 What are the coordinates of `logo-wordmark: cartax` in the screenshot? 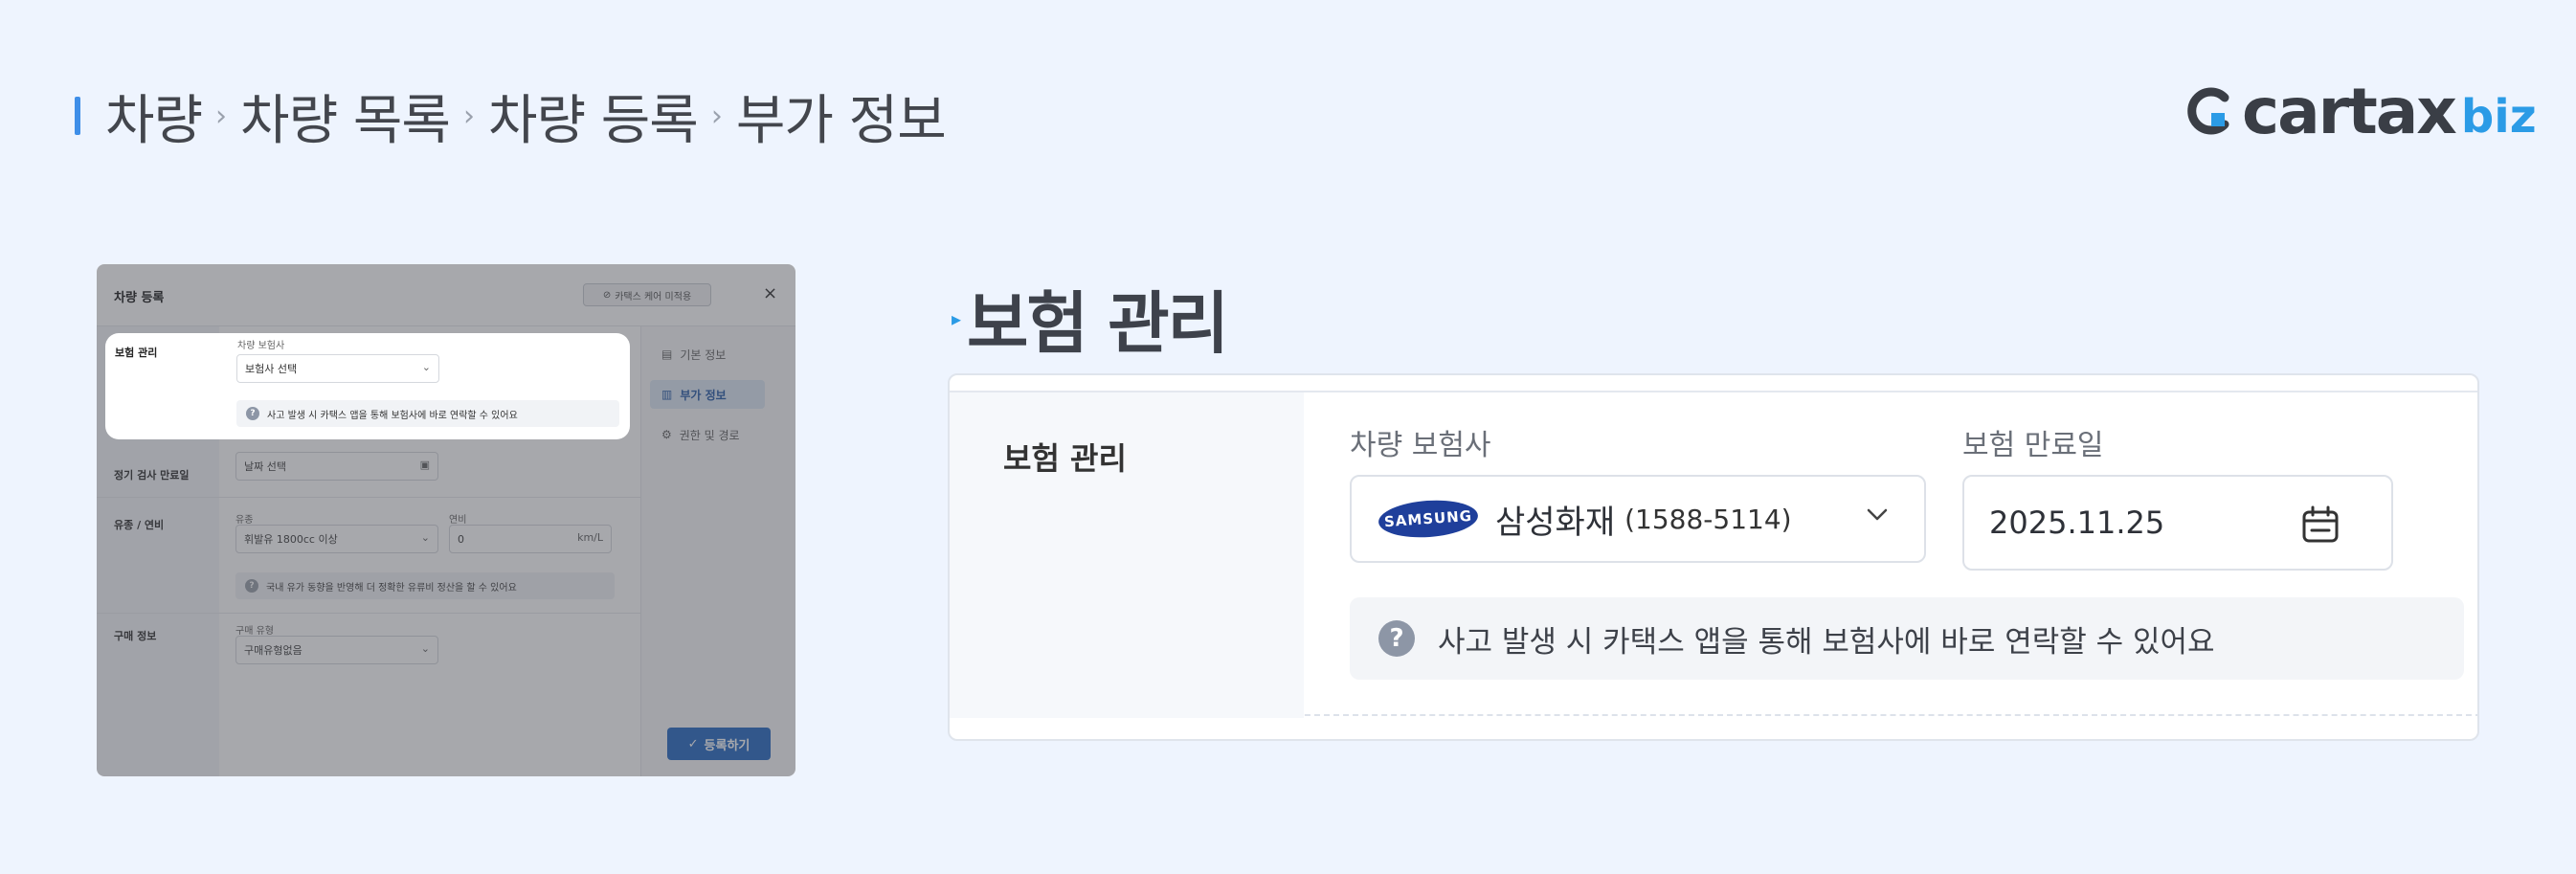 It's located at (2350, 111).